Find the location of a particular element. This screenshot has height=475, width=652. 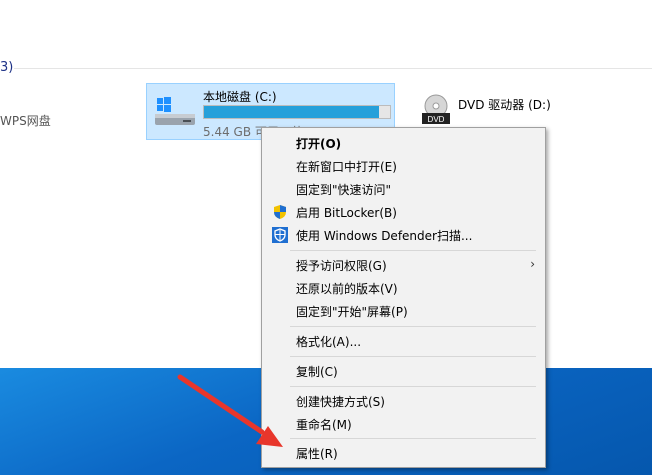

menu-item-bitlocker: 启用 BitLocker(B) is located at coordinates (403, 212).